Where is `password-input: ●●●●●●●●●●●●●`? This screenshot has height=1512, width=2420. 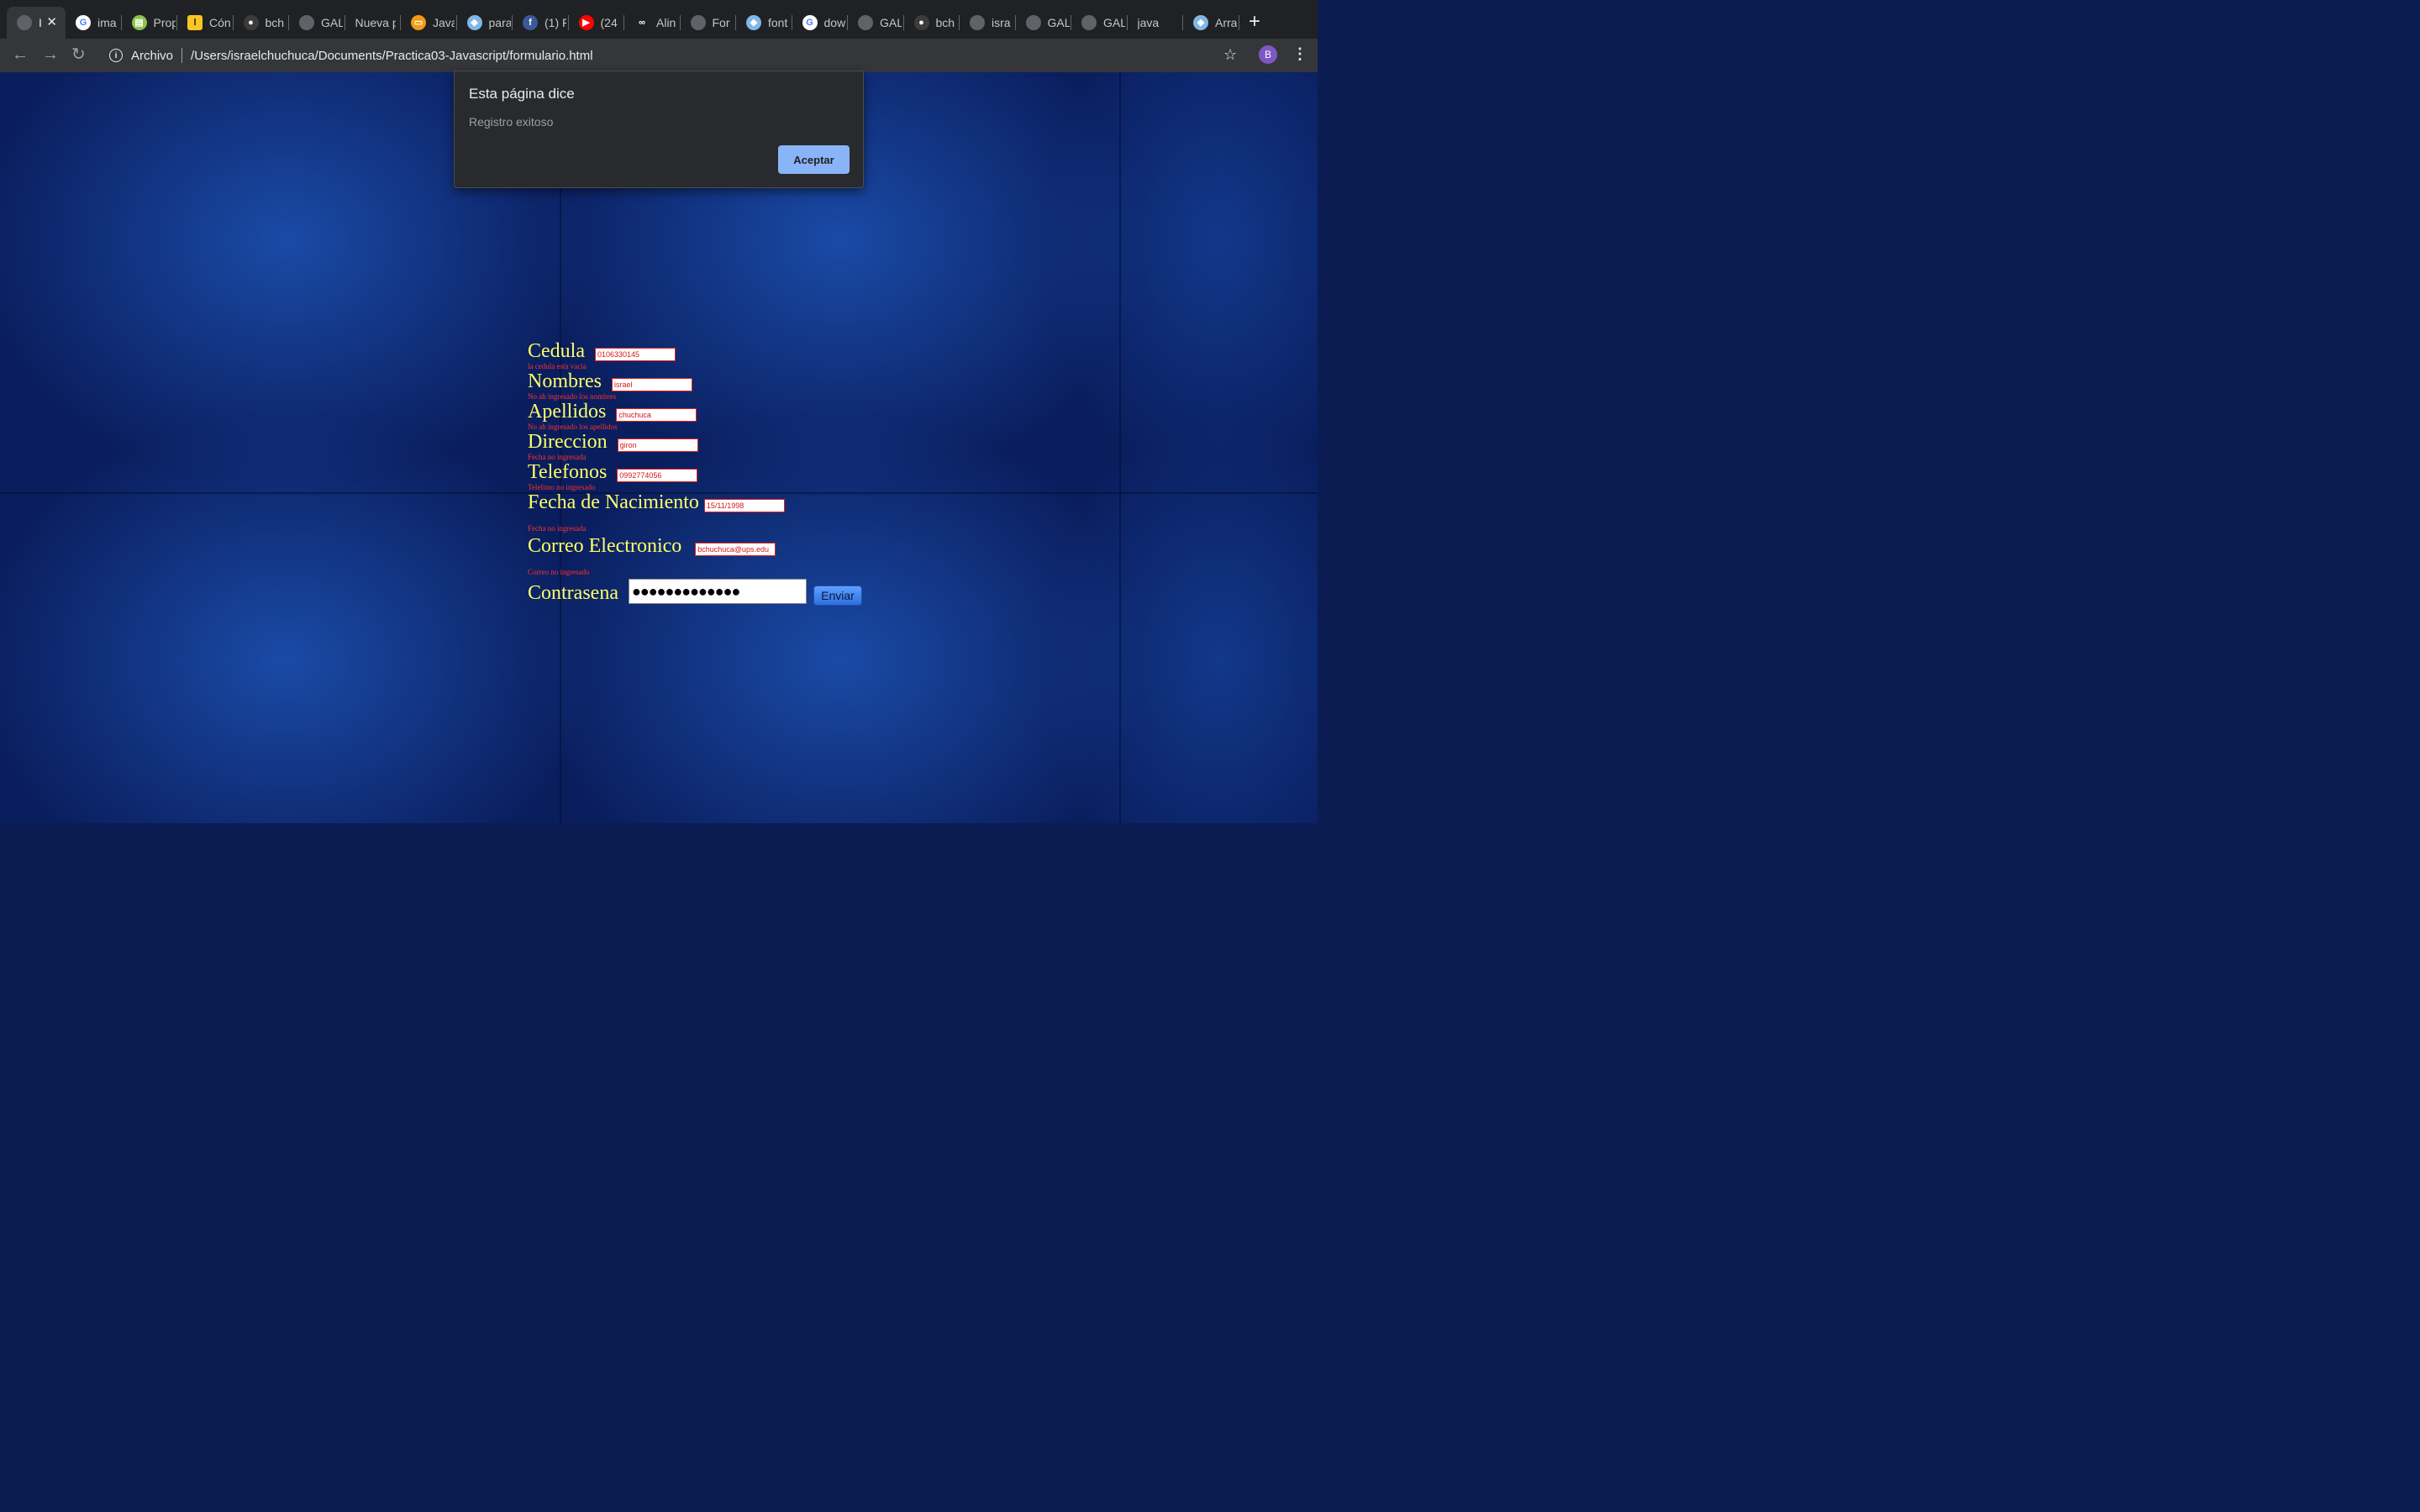 password-input: ●●●●●●●●●●●●● is located at coordinates (718, 591).